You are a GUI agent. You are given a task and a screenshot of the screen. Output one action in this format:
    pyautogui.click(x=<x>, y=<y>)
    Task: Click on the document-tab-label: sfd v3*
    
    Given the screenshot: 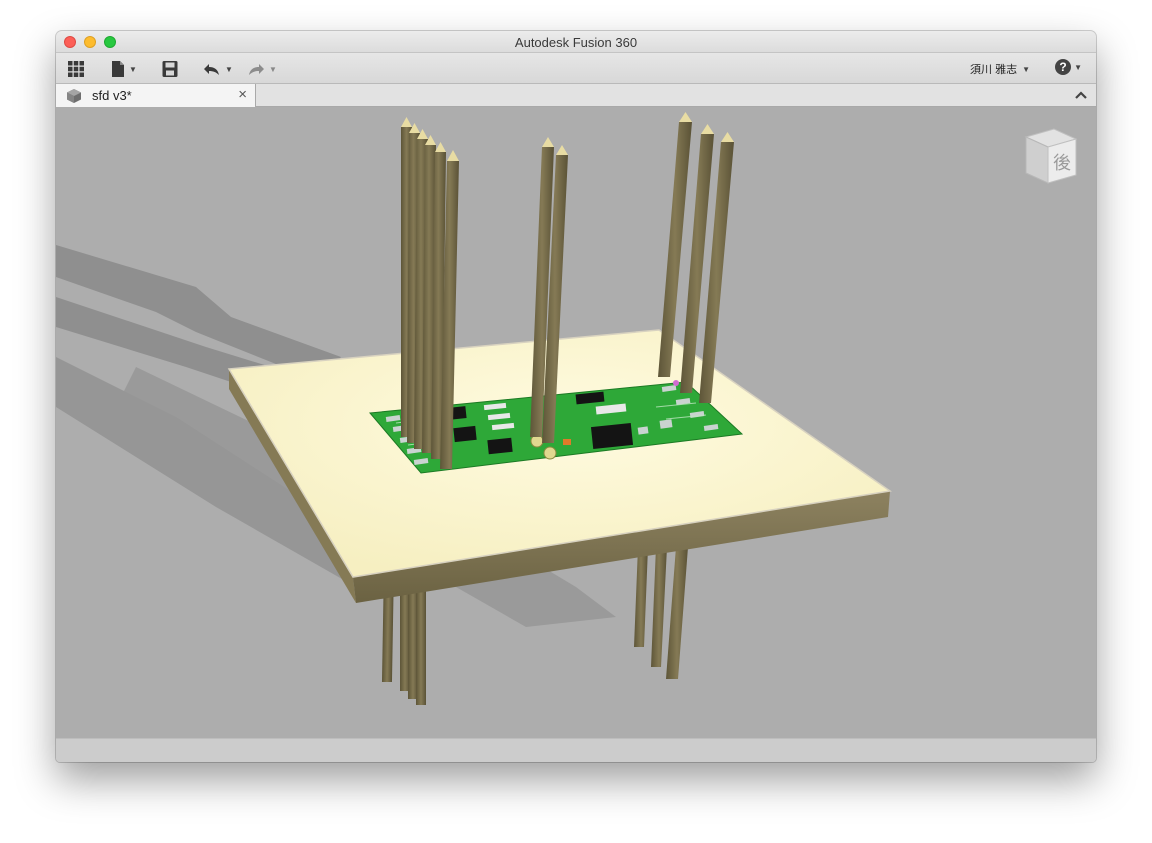 What is the action you would take?
    pyautogui.click(x=112, y=95)
    